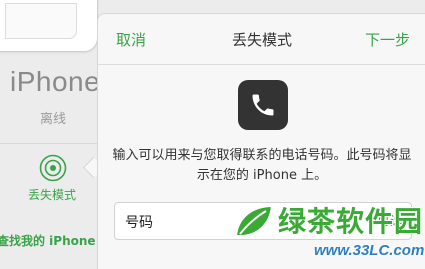 The height and width of the screenshot is (269, 425). Describe the element at coordinates (53, 119) in the screenshot. I see `device-status: 离线` at that location.